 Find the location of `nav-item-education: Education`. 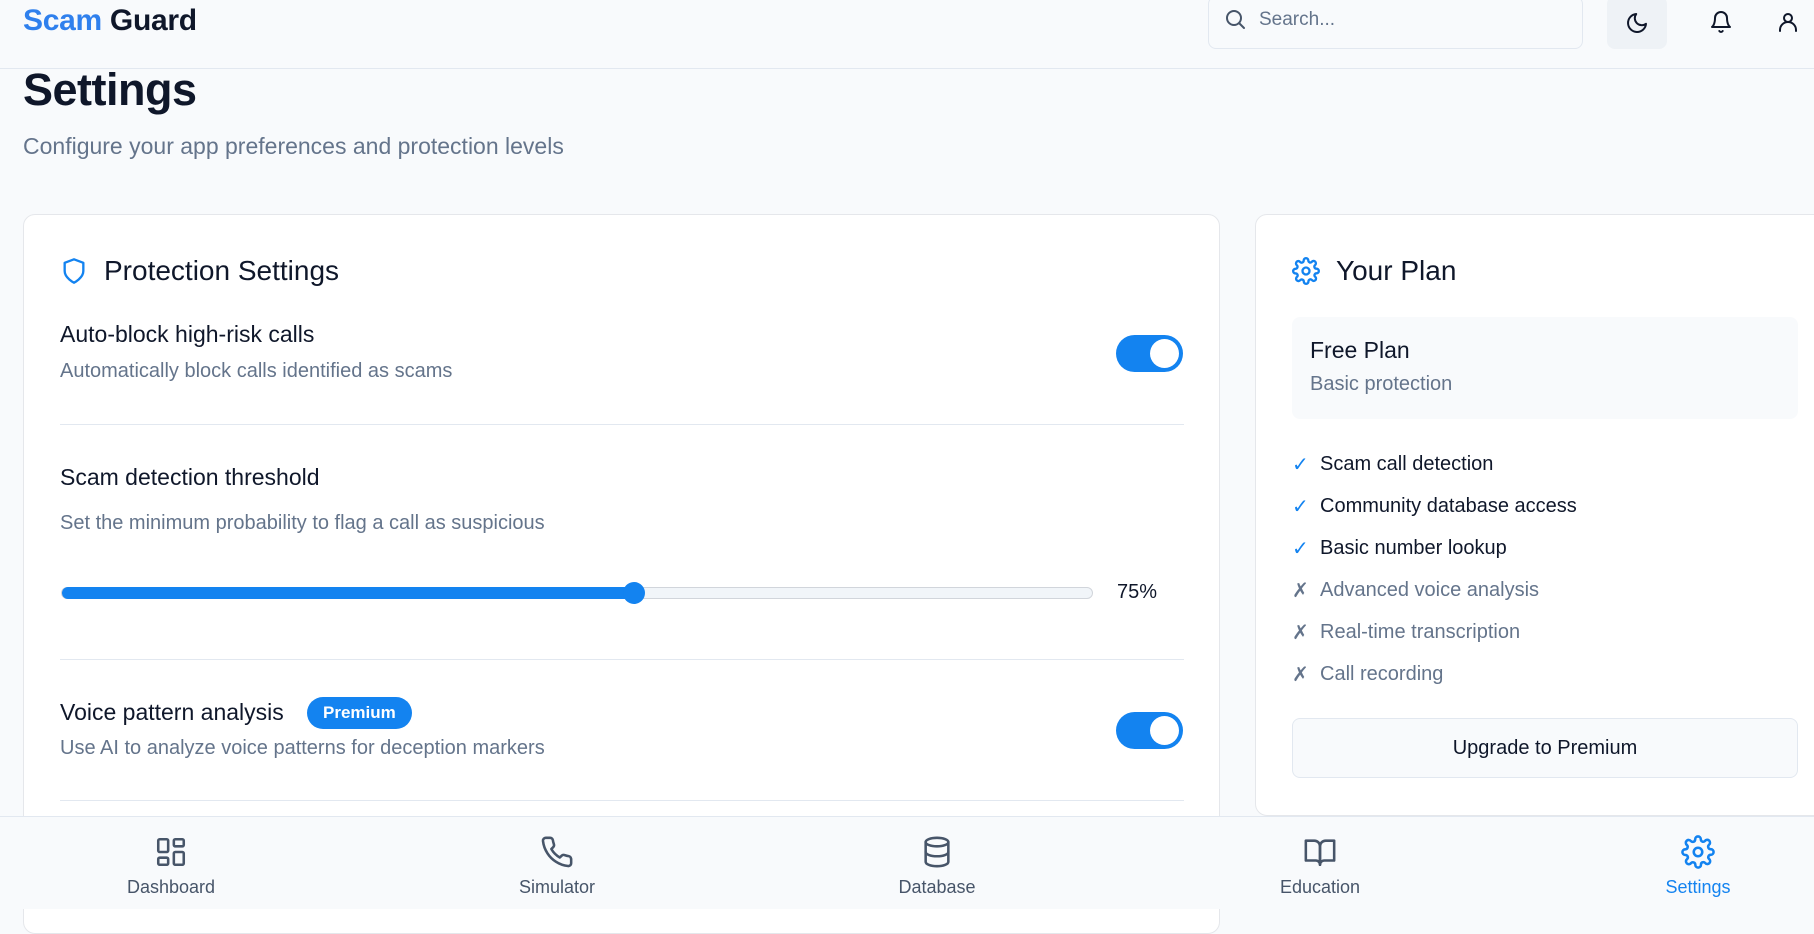

nav-item-education: Education is located at coordinates (1320, 863).